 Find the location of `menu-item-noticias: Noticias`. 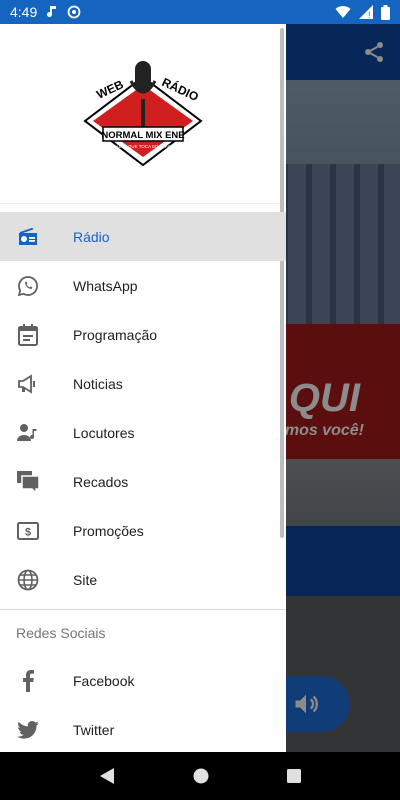

menu-item-noticias: Noticias is located at coordinates (143, 383).